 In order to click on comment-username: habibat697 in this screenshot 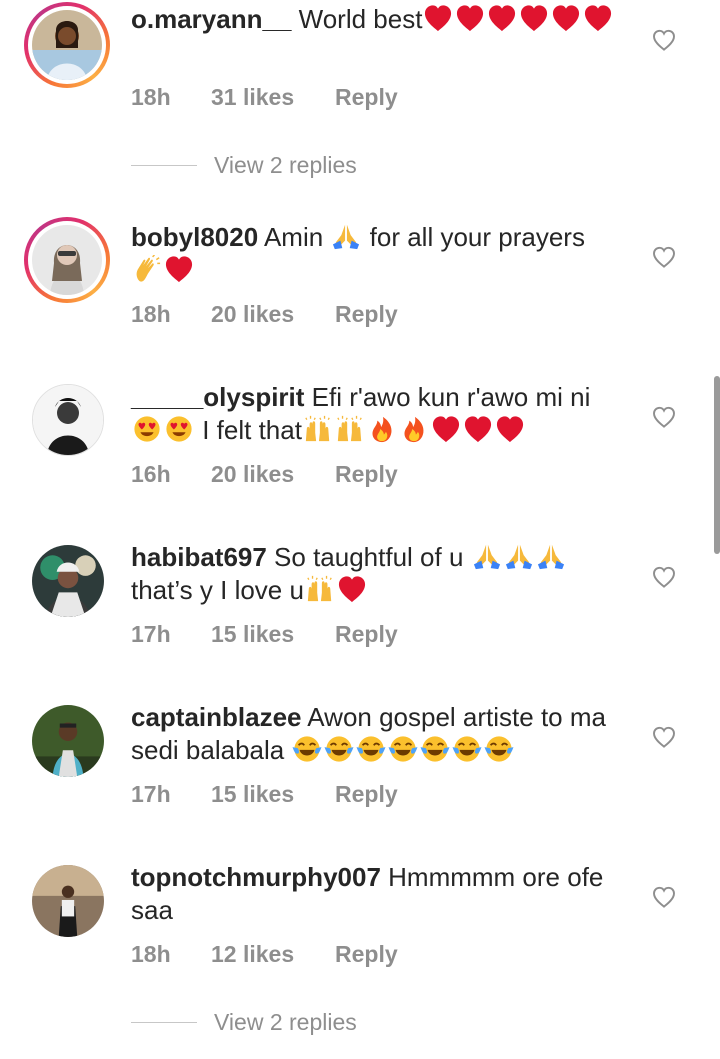, I will do `click(199, 557)`.